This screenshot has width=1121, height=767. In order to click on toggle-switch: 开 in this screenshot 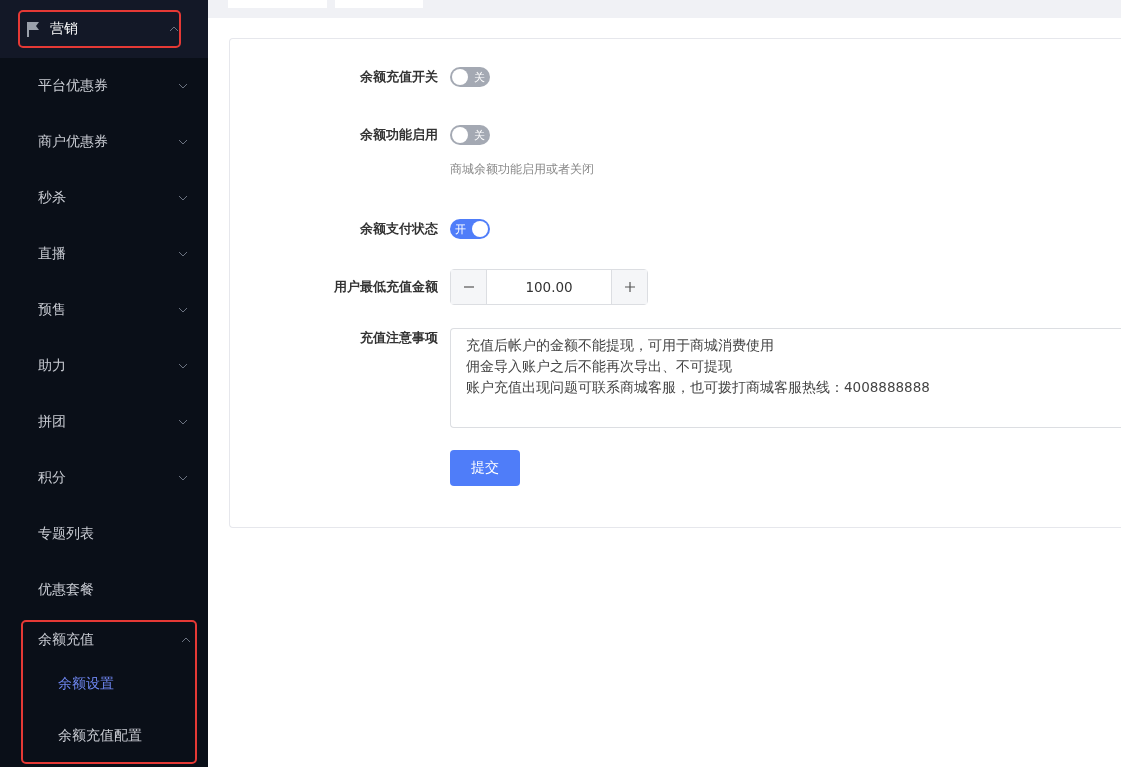, I will do `click(470, 229)`.